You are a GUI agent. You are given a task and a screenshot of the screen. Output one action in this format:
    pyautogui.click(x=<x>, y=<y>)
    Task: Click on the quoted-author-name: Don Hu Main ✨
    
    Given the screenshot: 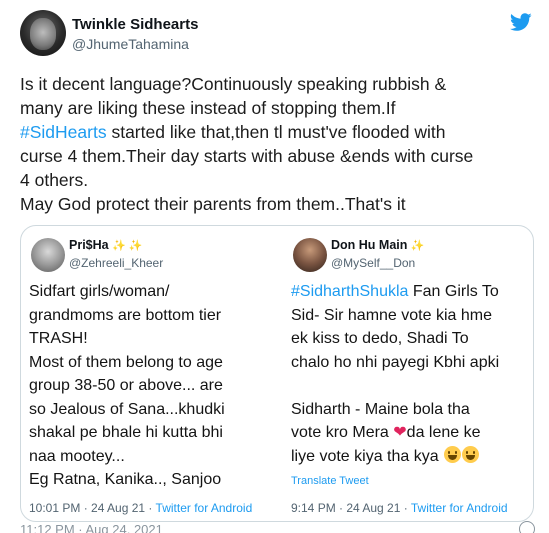 What is the action you would take?
    pyautogui.click(x=378, y=245)
    